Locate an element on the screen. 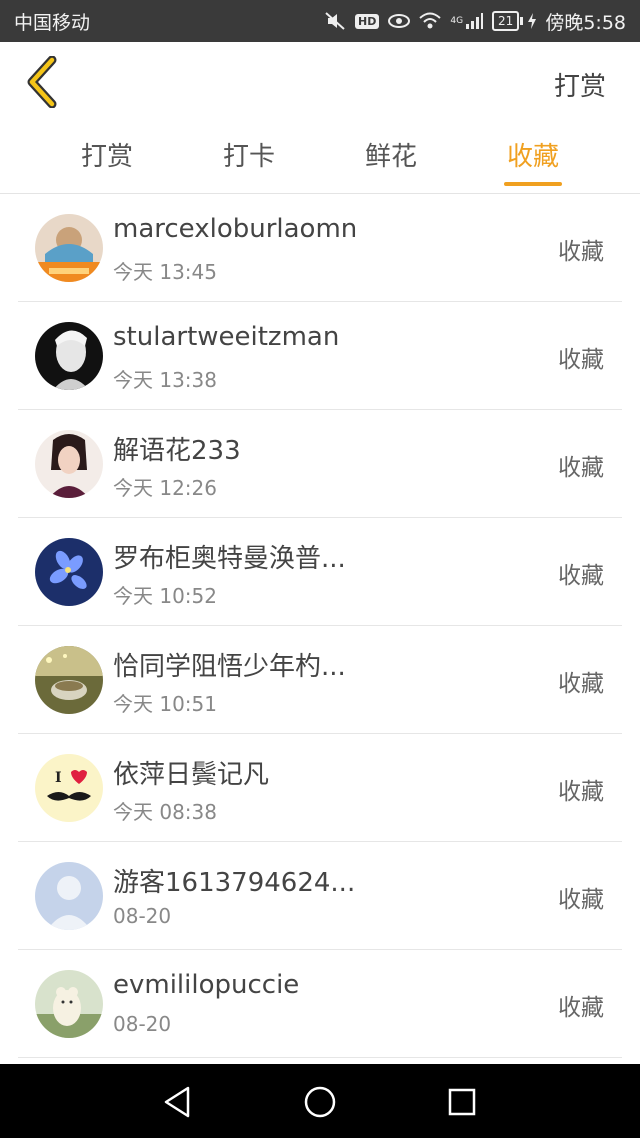 This screenshot has width=640, height=1138. clock: 傍晚5:58 is located at coordinates (585, 22).